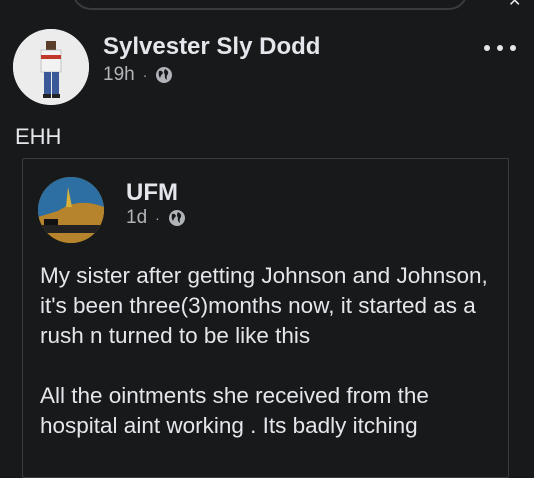 The height and width of the screenshot is (478, 534). I want to click on shared-author-avatar, so click(71, 210).